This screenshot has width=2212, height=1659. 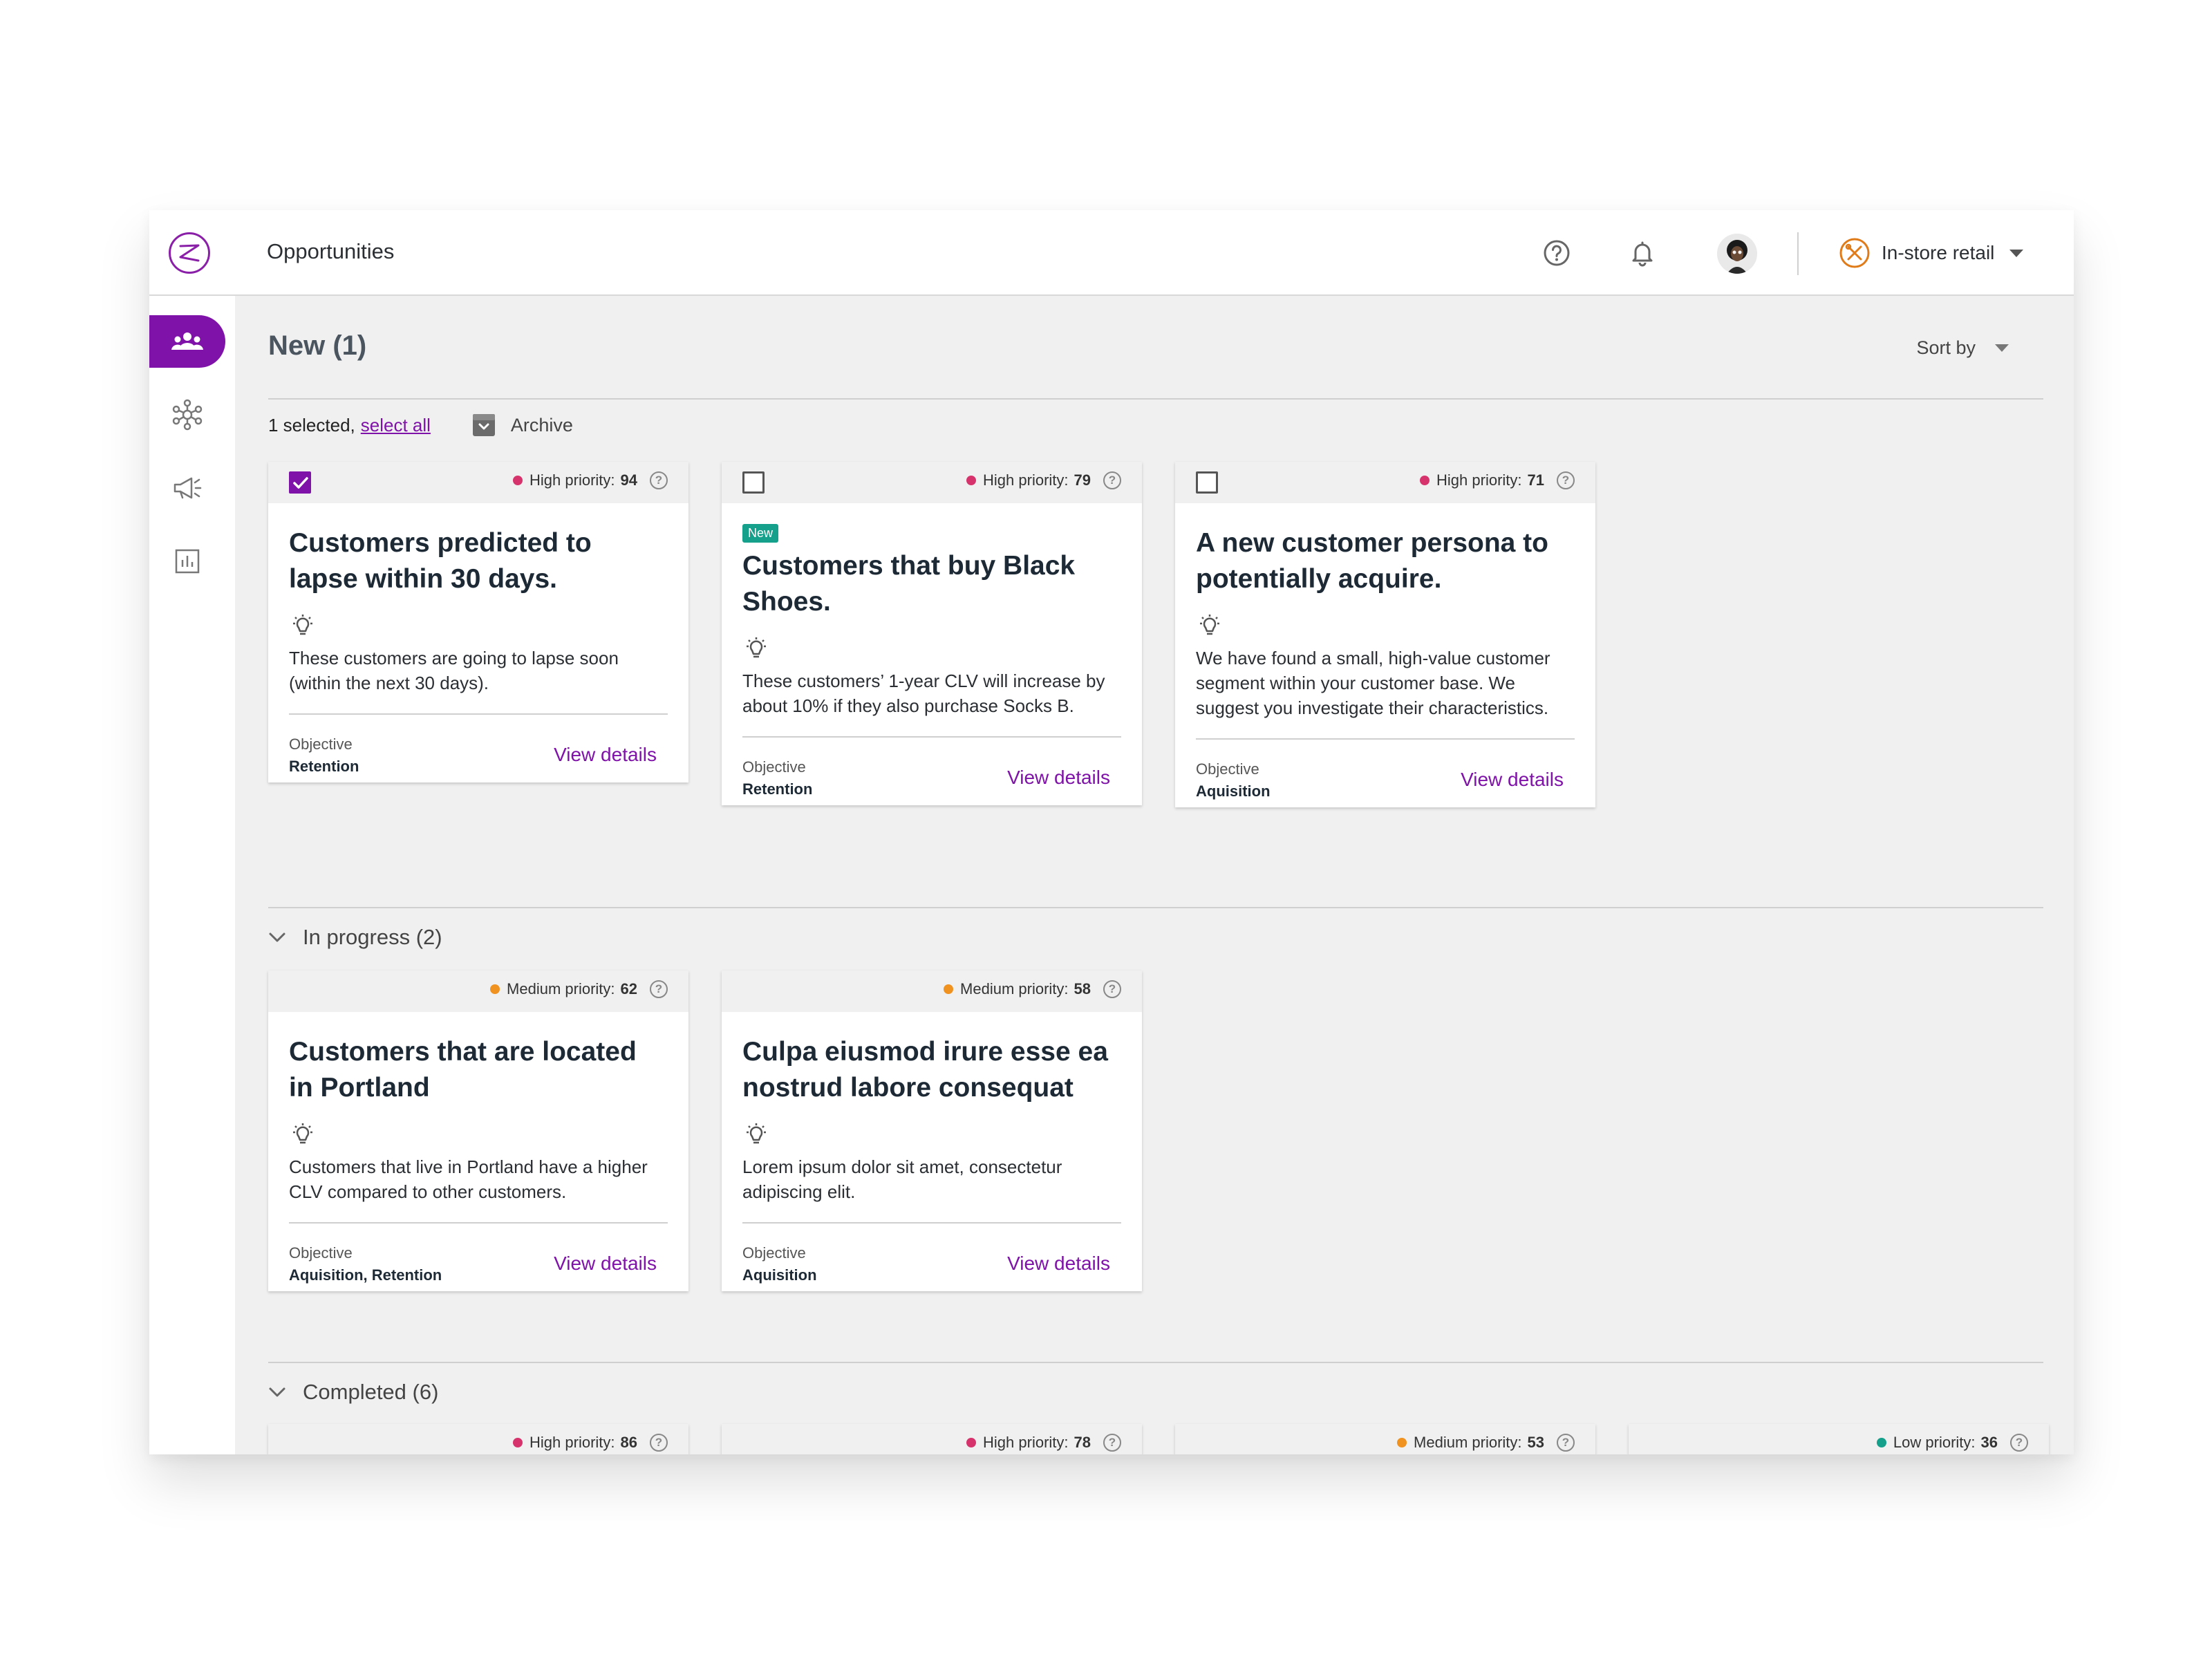 What do you see at coordinates (190, 253) in the screenshot?
I see `app-logo` at bounding box center [190, 253].